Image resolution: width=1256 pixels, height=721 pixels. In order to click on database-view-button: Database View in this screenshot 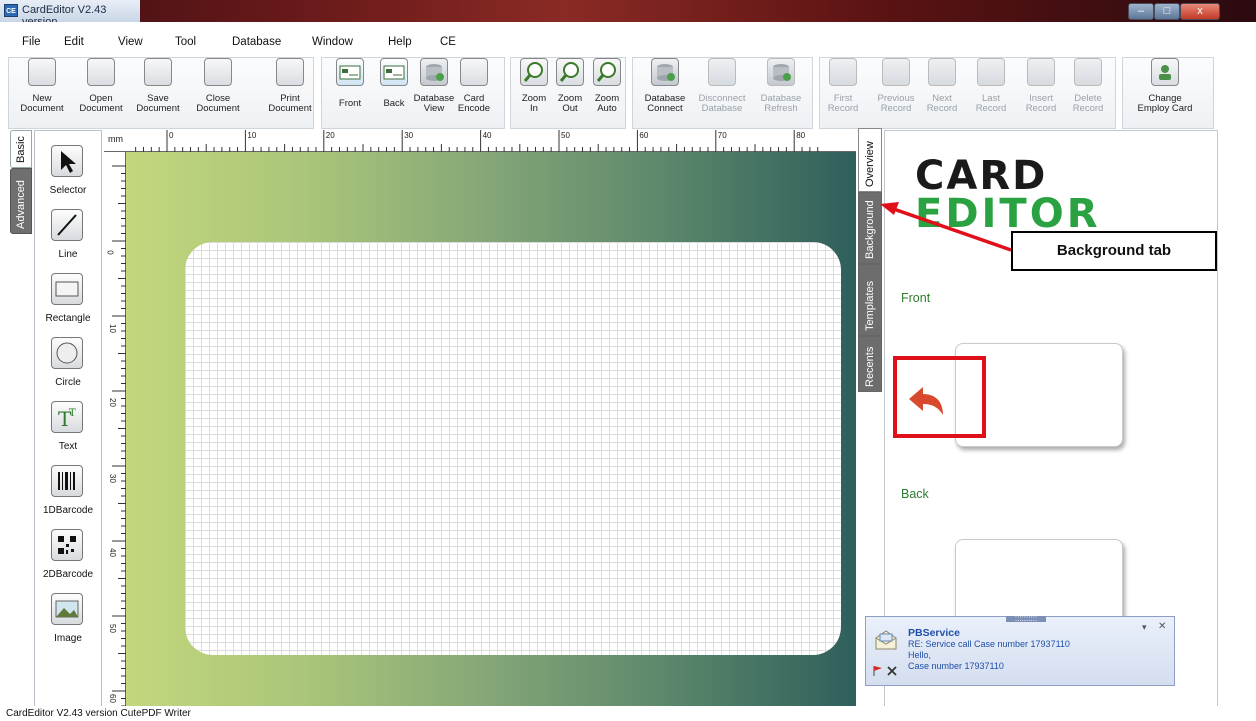, I will do `click(434, 88)`.